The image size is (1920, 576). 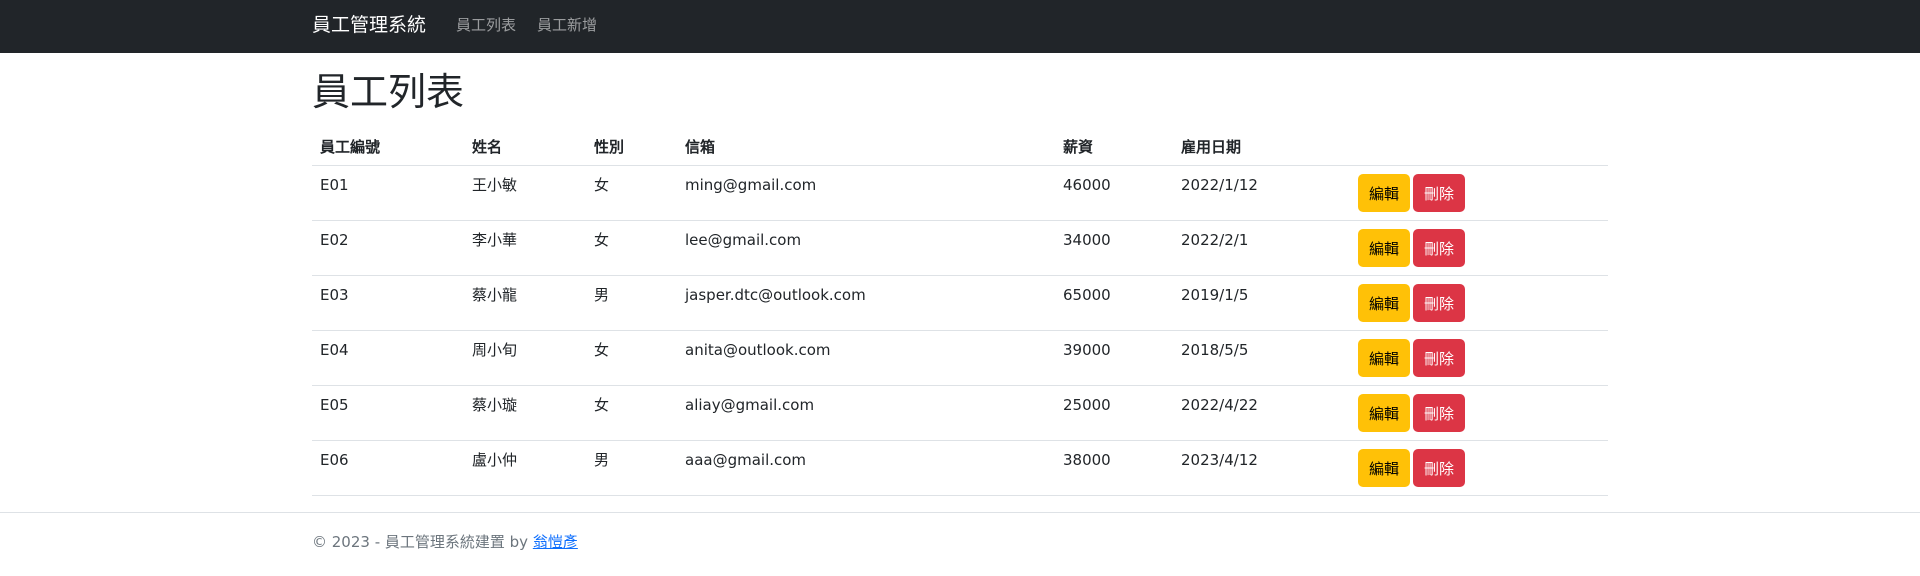 What do you see at coordinates (866, 468) in the screenshot?
I see `cell-email: aaa@gmail.com` at bounding box center [866, 468].